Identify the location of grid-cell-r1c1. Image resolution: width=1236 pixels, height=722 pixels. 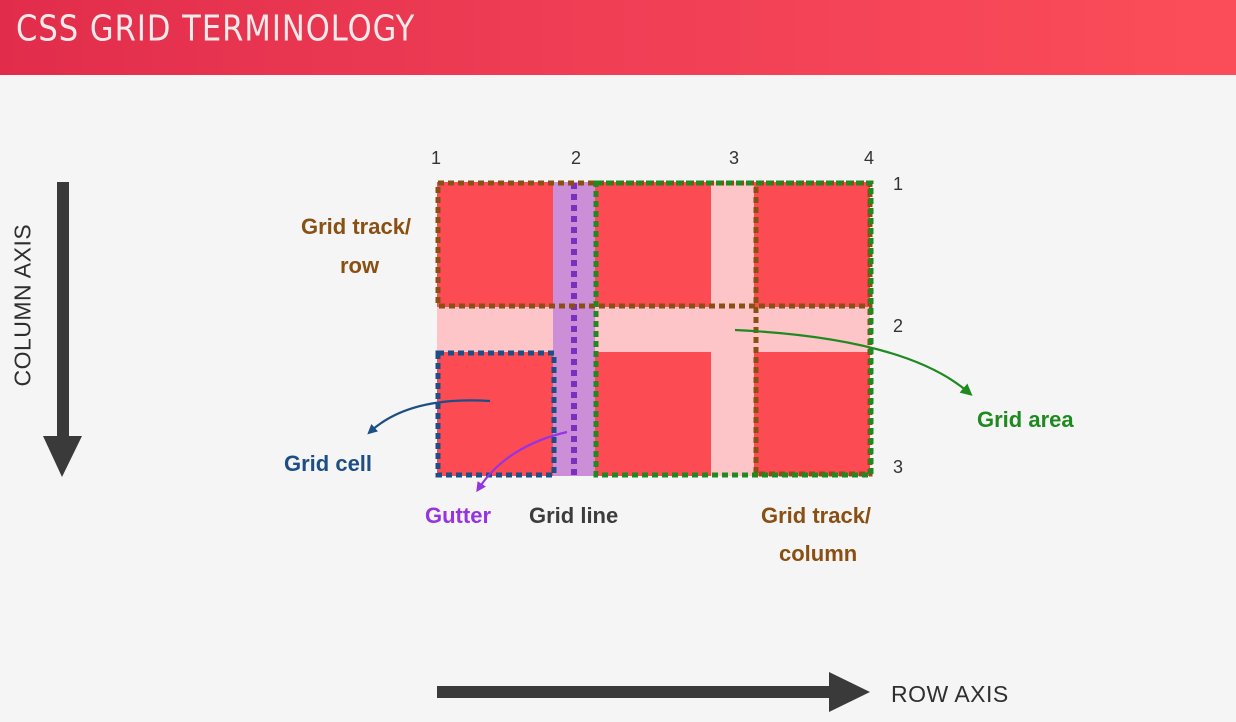
(495, 244).